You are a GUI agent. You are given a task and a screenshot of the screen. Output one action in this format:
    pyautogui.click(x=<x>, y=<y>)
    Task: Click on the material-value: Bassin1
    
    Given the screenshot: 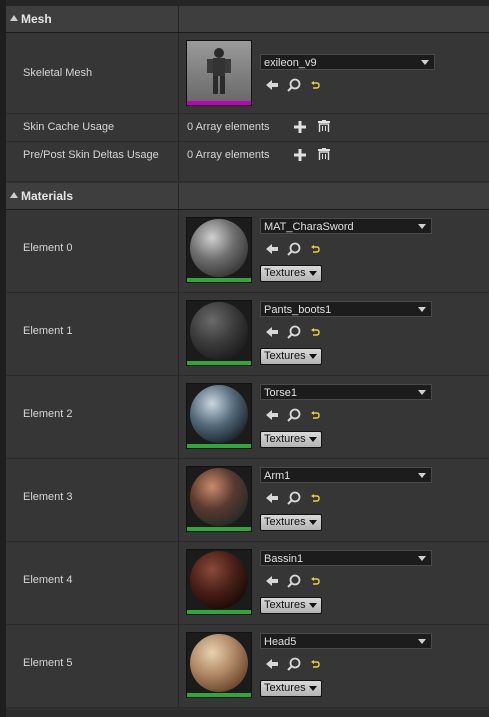 What is the action you would take?
    pyautogui.click(x=284, y=559)
    